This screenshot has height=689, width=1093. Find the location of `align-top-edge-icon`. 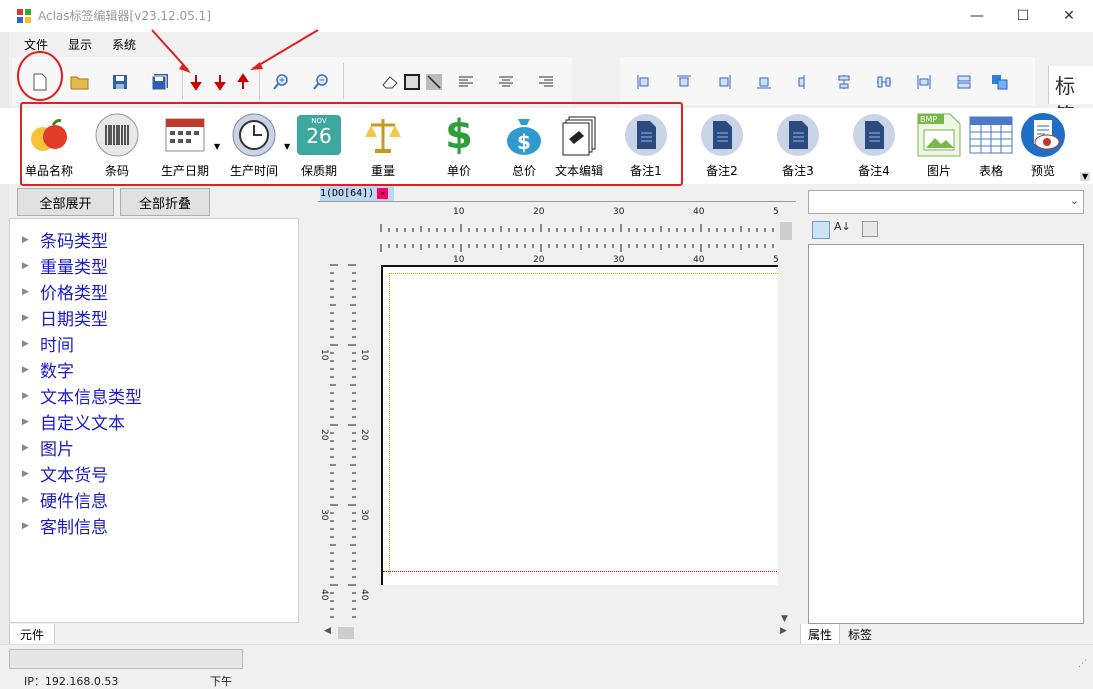

align-top-edge-icon is located at coordinates (684, 82).